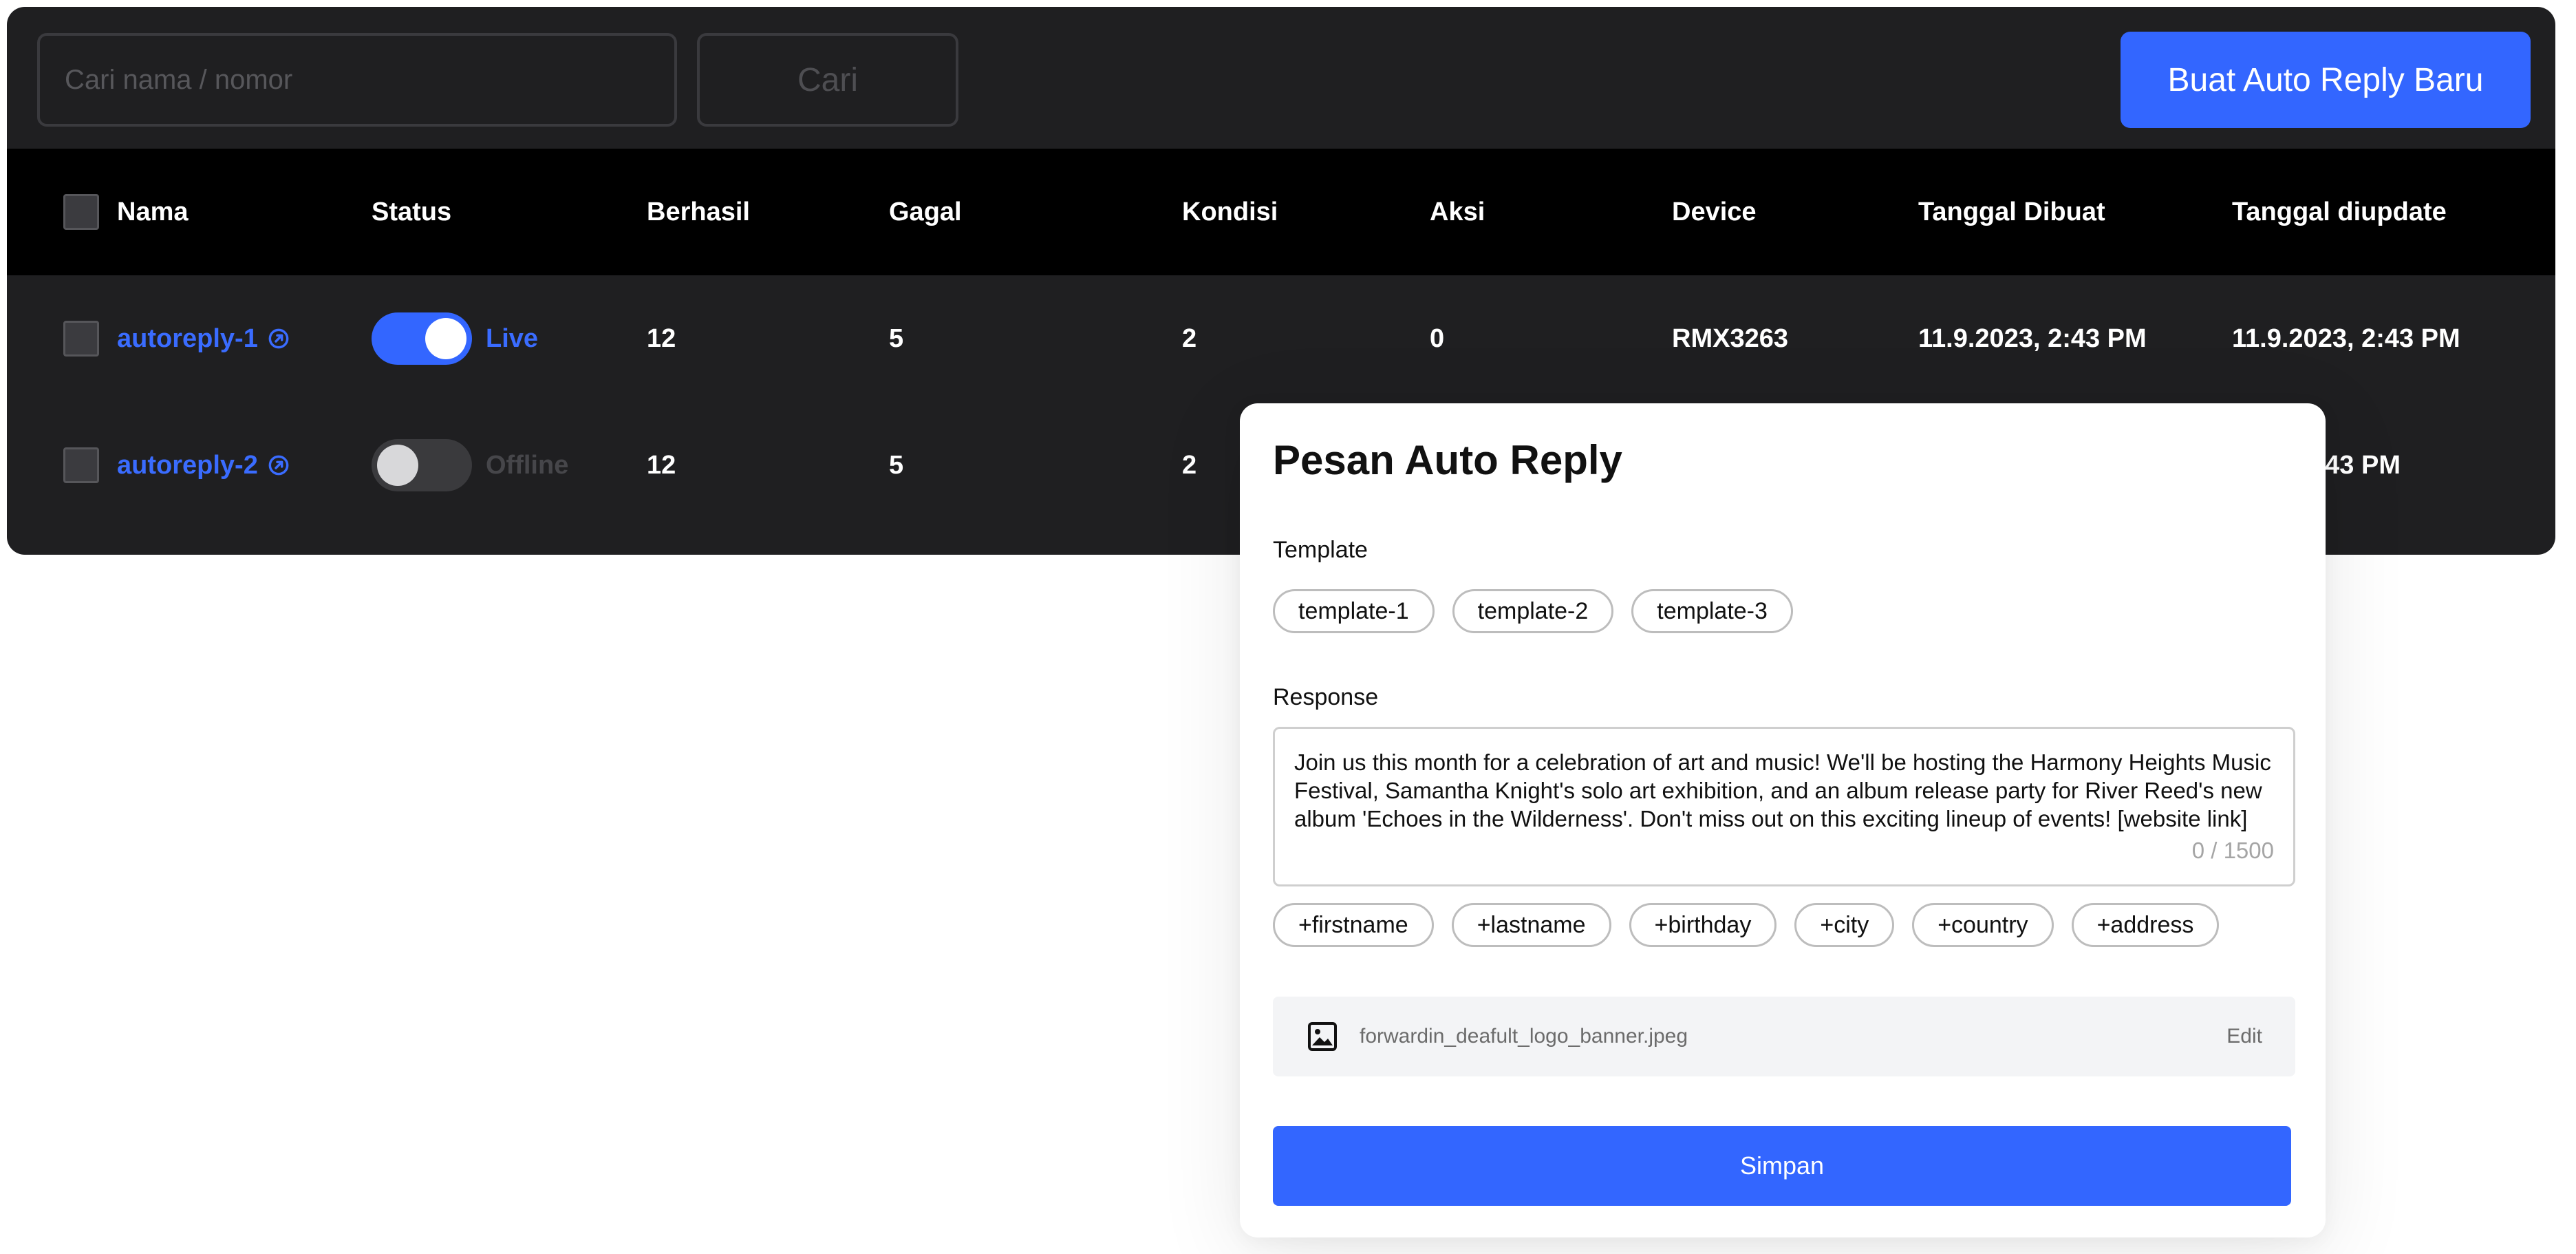 Image resolution: width=2576 pixels, height=1254 pixels. What do you see at coordinates (1983, 925) in the screenshot?
I see `variable-chip-country: +country` at bounding box center [1983, 925].